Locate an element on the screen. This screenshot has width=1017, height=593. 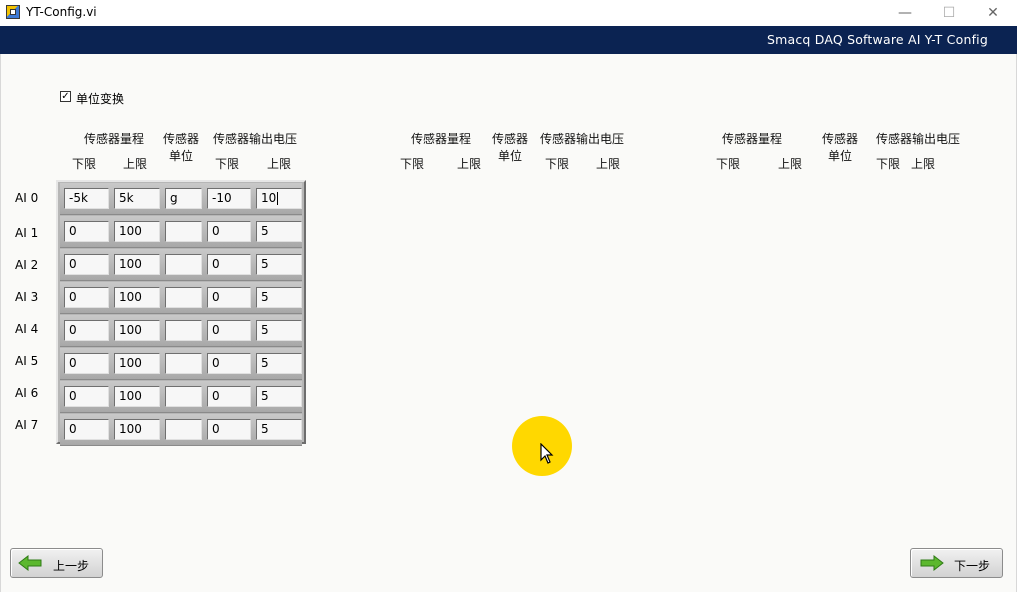
unit-header-3-bottom: 单位 is located at coordinates (840, 156).